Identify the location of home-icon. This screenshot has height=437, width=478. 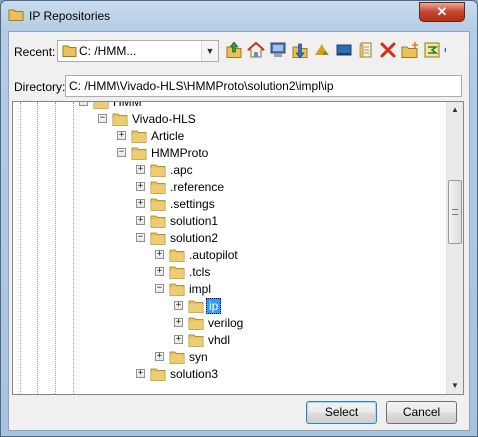
(256, 50).